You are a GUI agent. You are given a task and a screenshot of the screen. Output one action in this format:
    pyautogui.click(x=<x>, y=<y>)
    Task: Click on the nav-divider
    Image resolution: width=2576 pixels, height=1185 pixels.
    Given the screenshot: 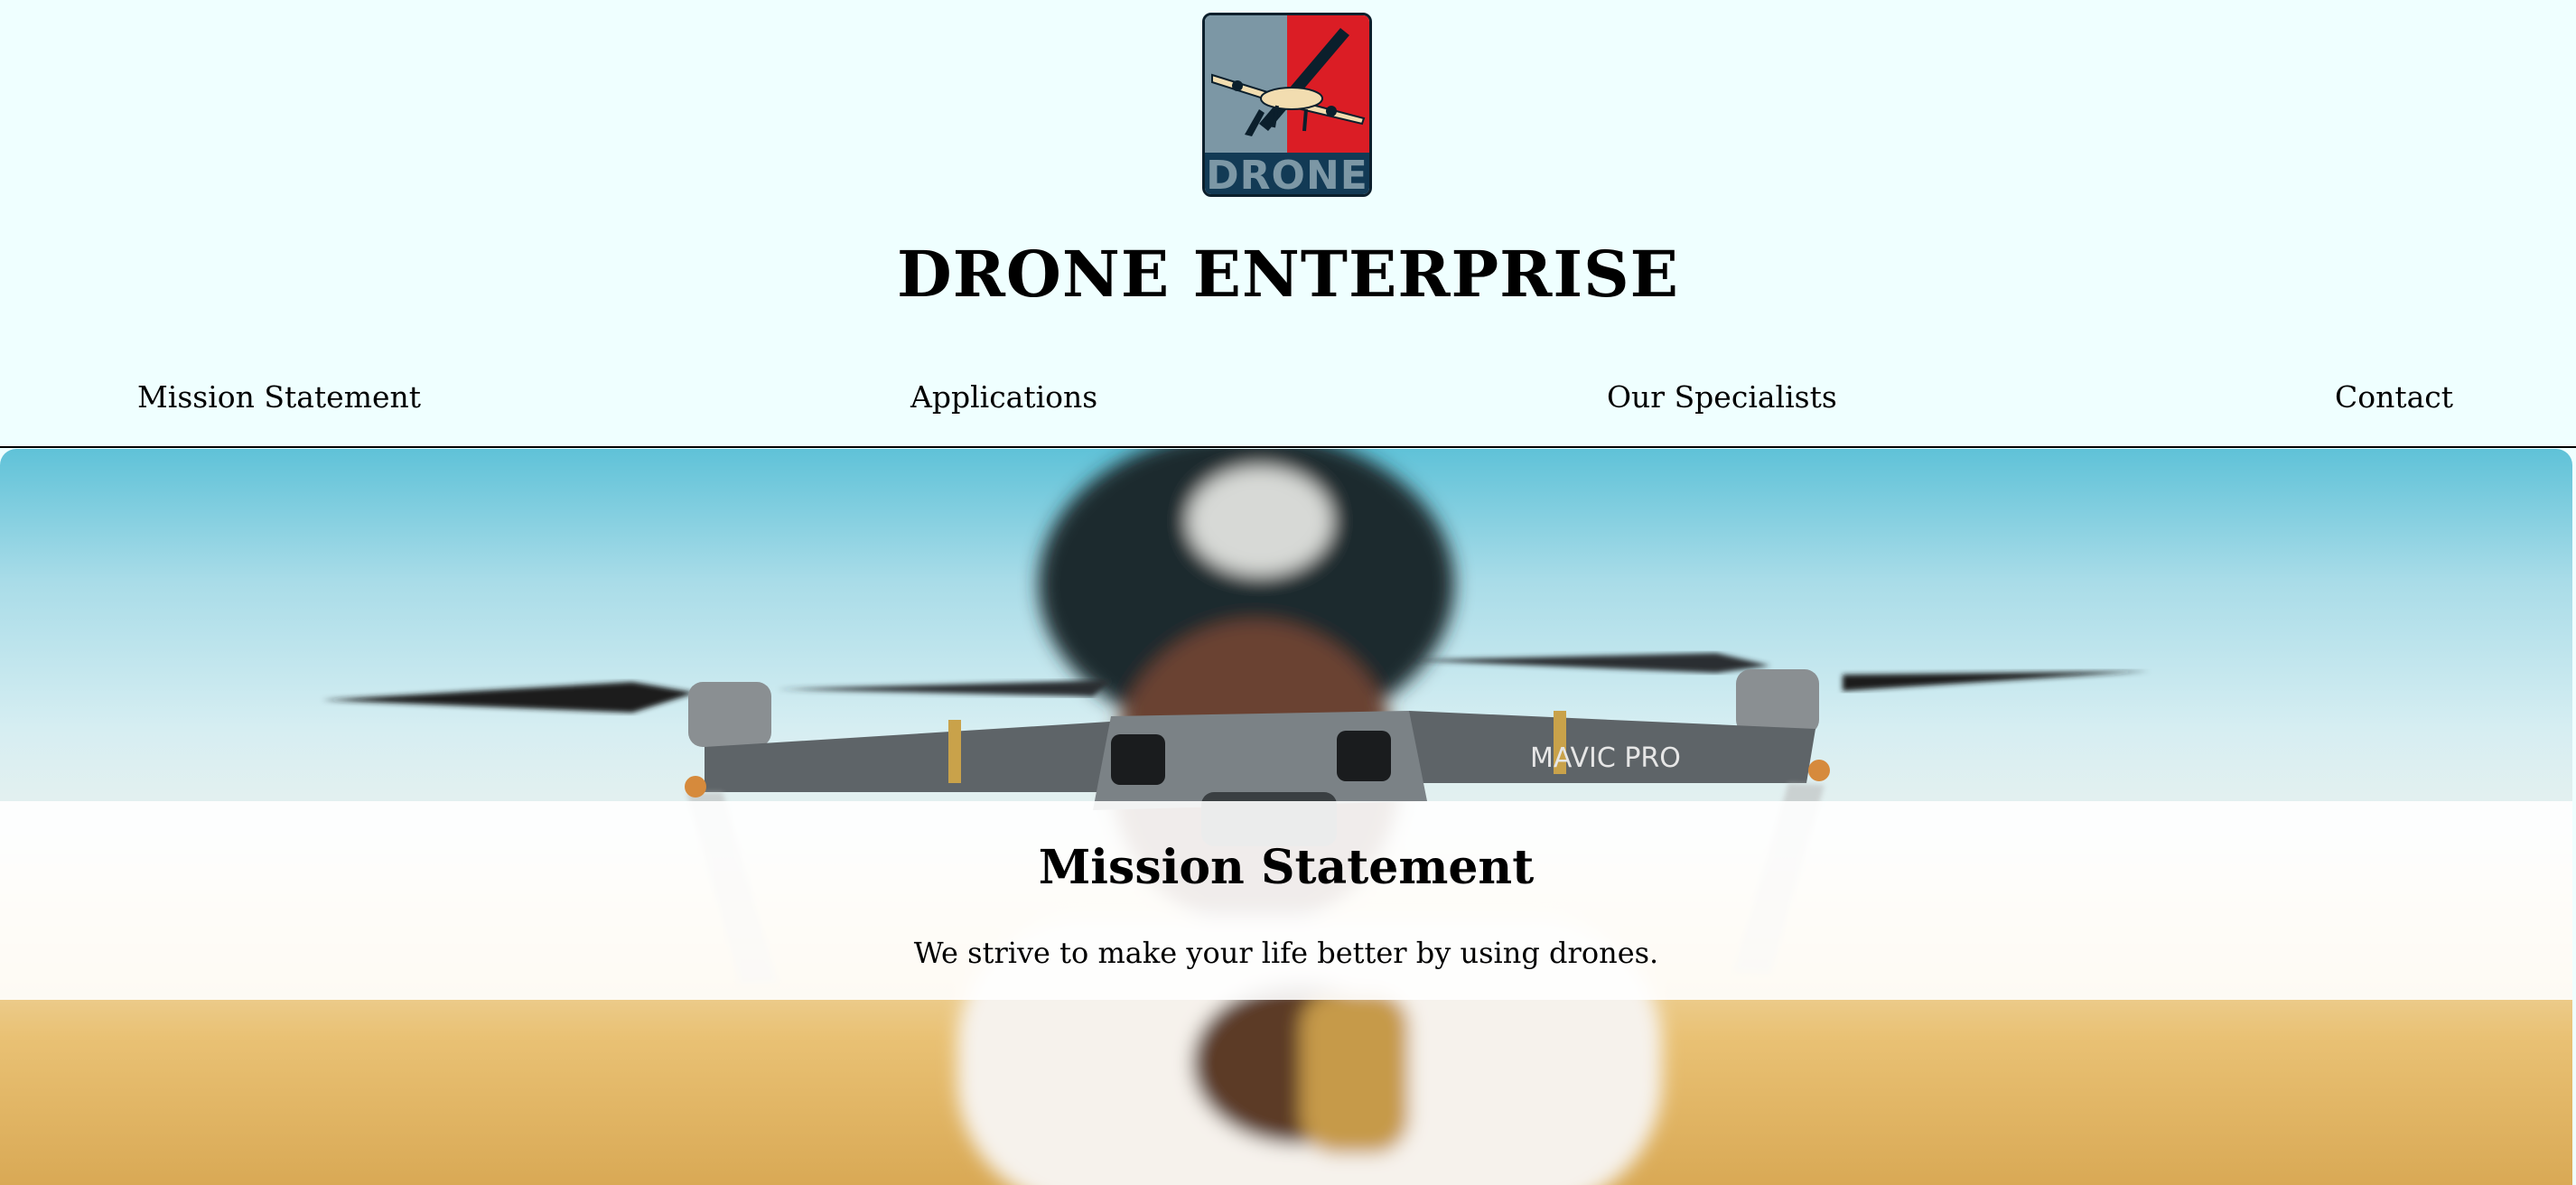 What is the action you would take?
    pyautogui.click(x=1288, y=447)
    